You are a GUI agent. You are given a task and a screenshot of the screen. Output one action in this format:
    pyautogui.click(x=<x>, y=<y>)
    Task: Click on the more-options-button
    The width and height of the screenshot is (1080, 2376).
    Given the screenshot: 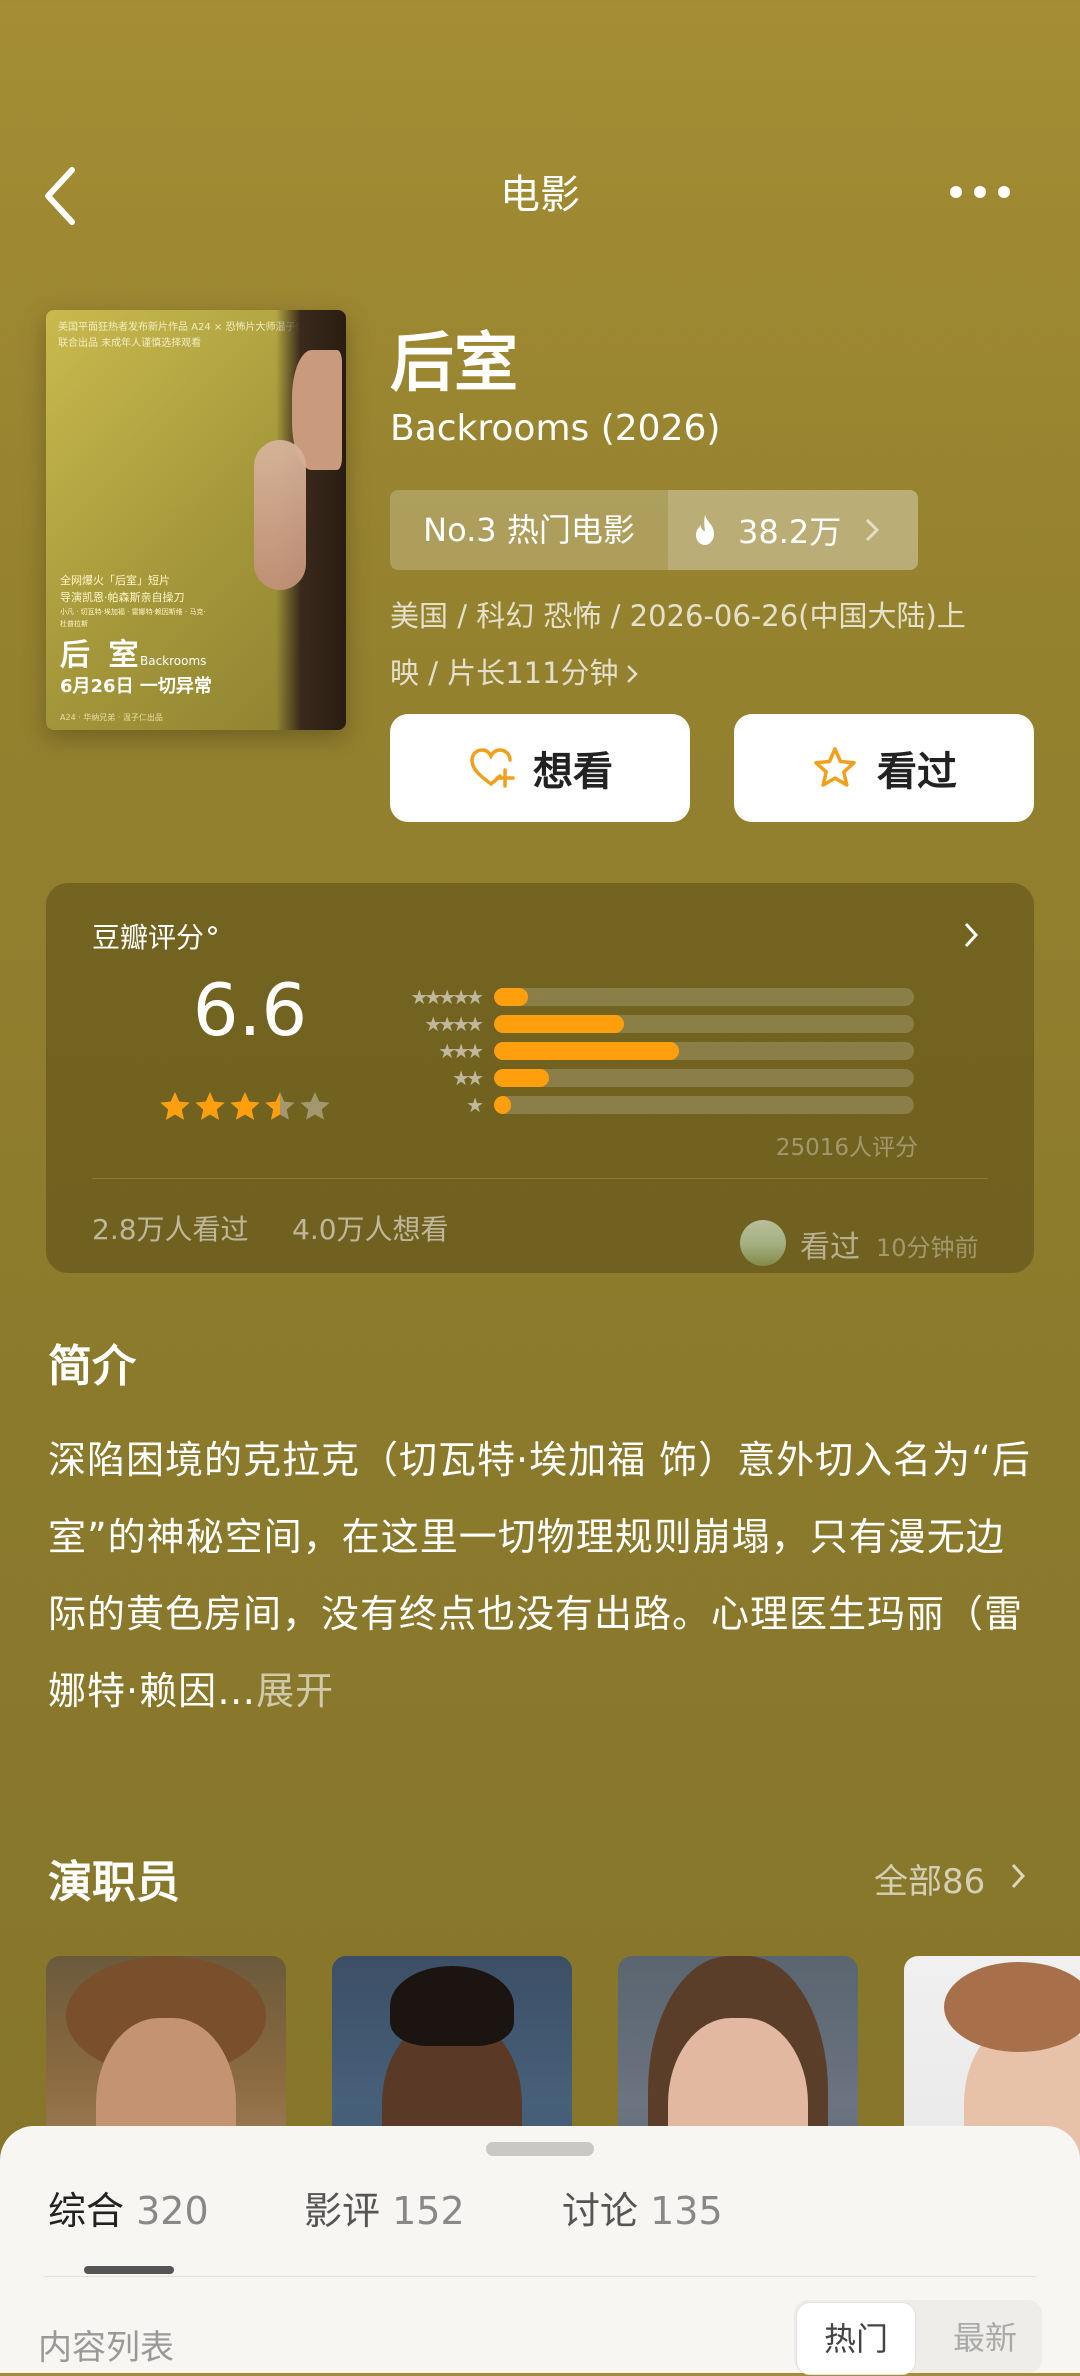 What is the action you would take?
    pyautogui.click(x=986, y=190)
    